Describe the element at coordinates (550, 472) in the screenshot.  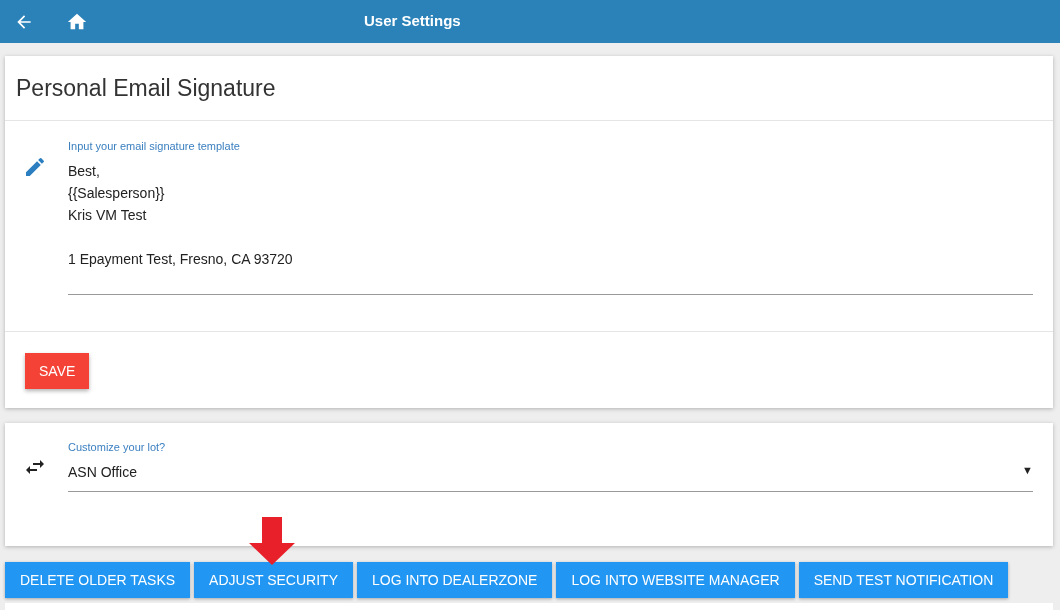
I see `lot-dropdown: ASN Office ▼` at that location.